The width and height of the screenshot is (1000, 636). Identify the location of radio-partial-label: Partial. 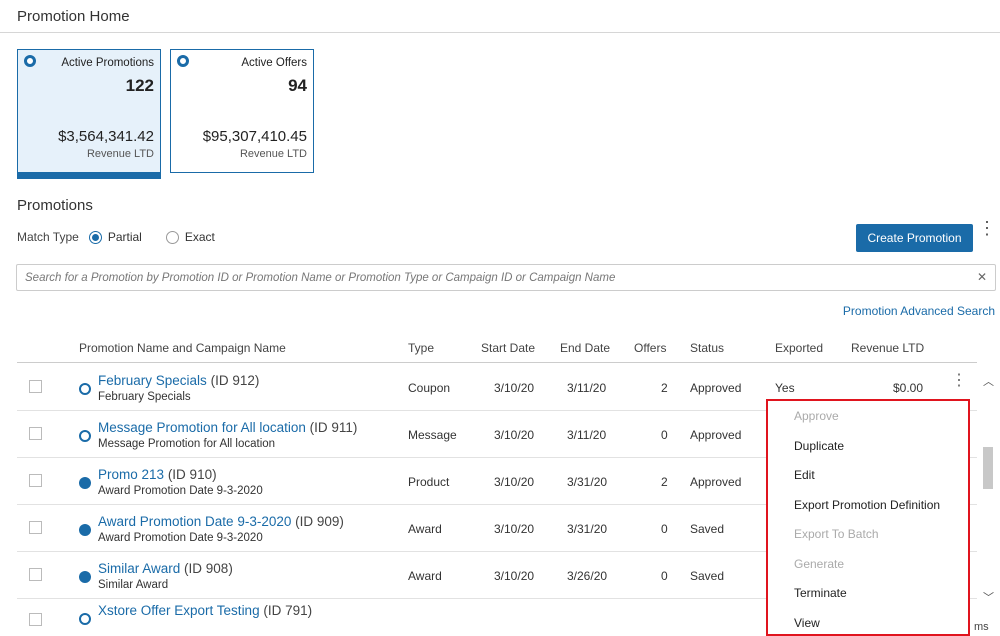
(125, 237).